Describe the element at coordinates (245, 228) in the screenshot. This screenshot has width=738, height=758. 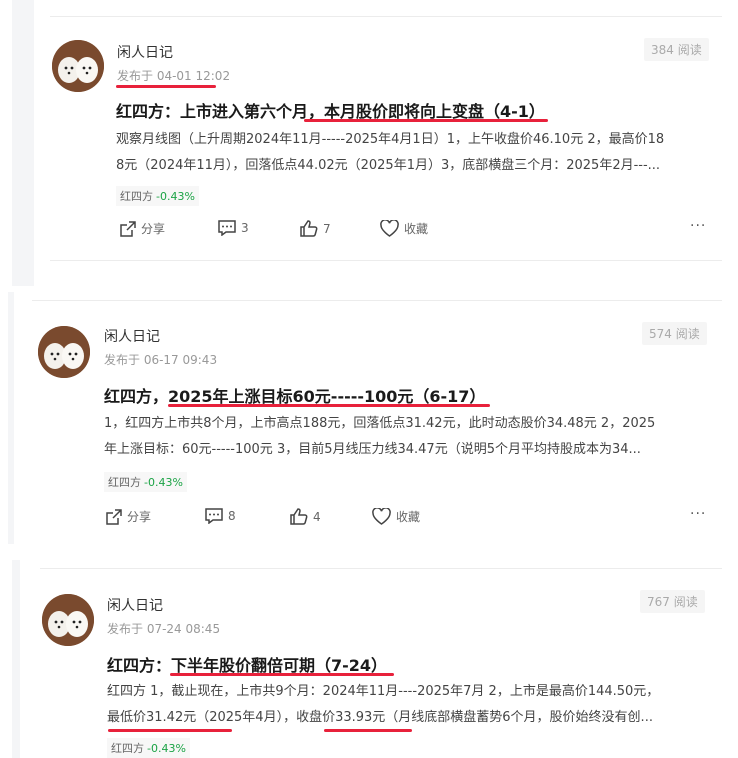
I see `comment-count: 3` at that location.